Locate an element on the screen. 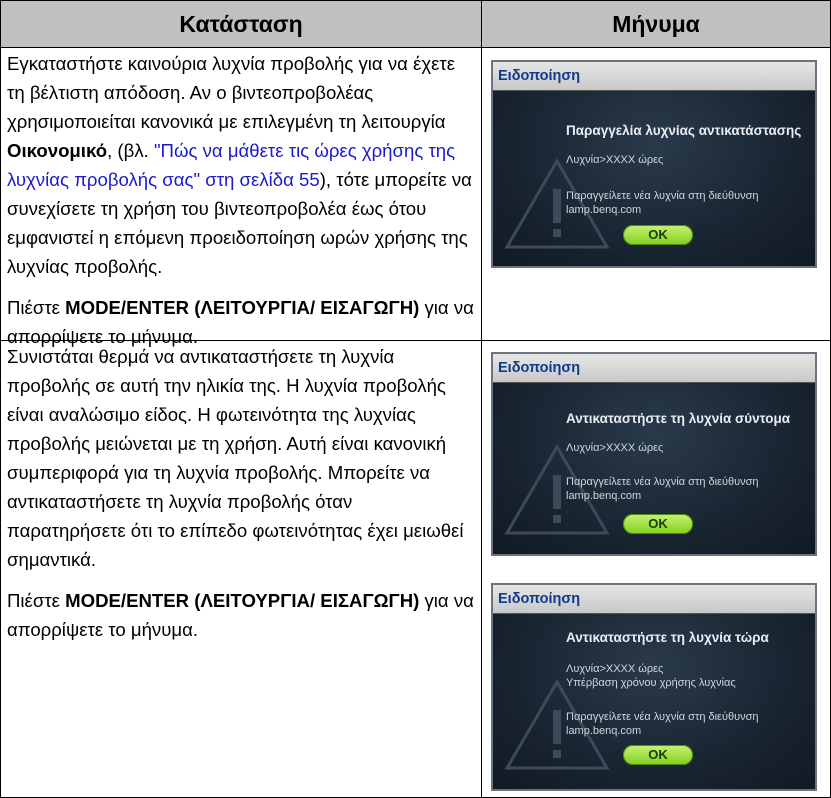 The image size is (831, 798). osd-heading: Παραγγελία λυχνίας αντικατάστασης is located at coordinates (684, 130).